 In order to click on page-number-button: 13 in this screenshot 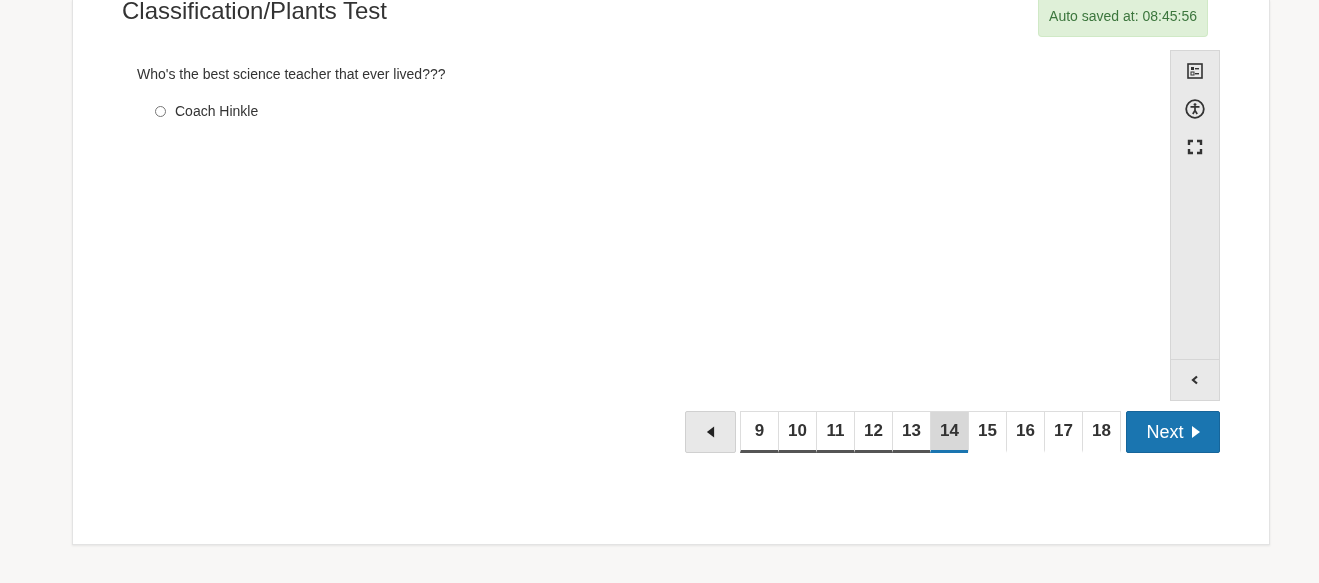, I will do `click(911, 432)`.